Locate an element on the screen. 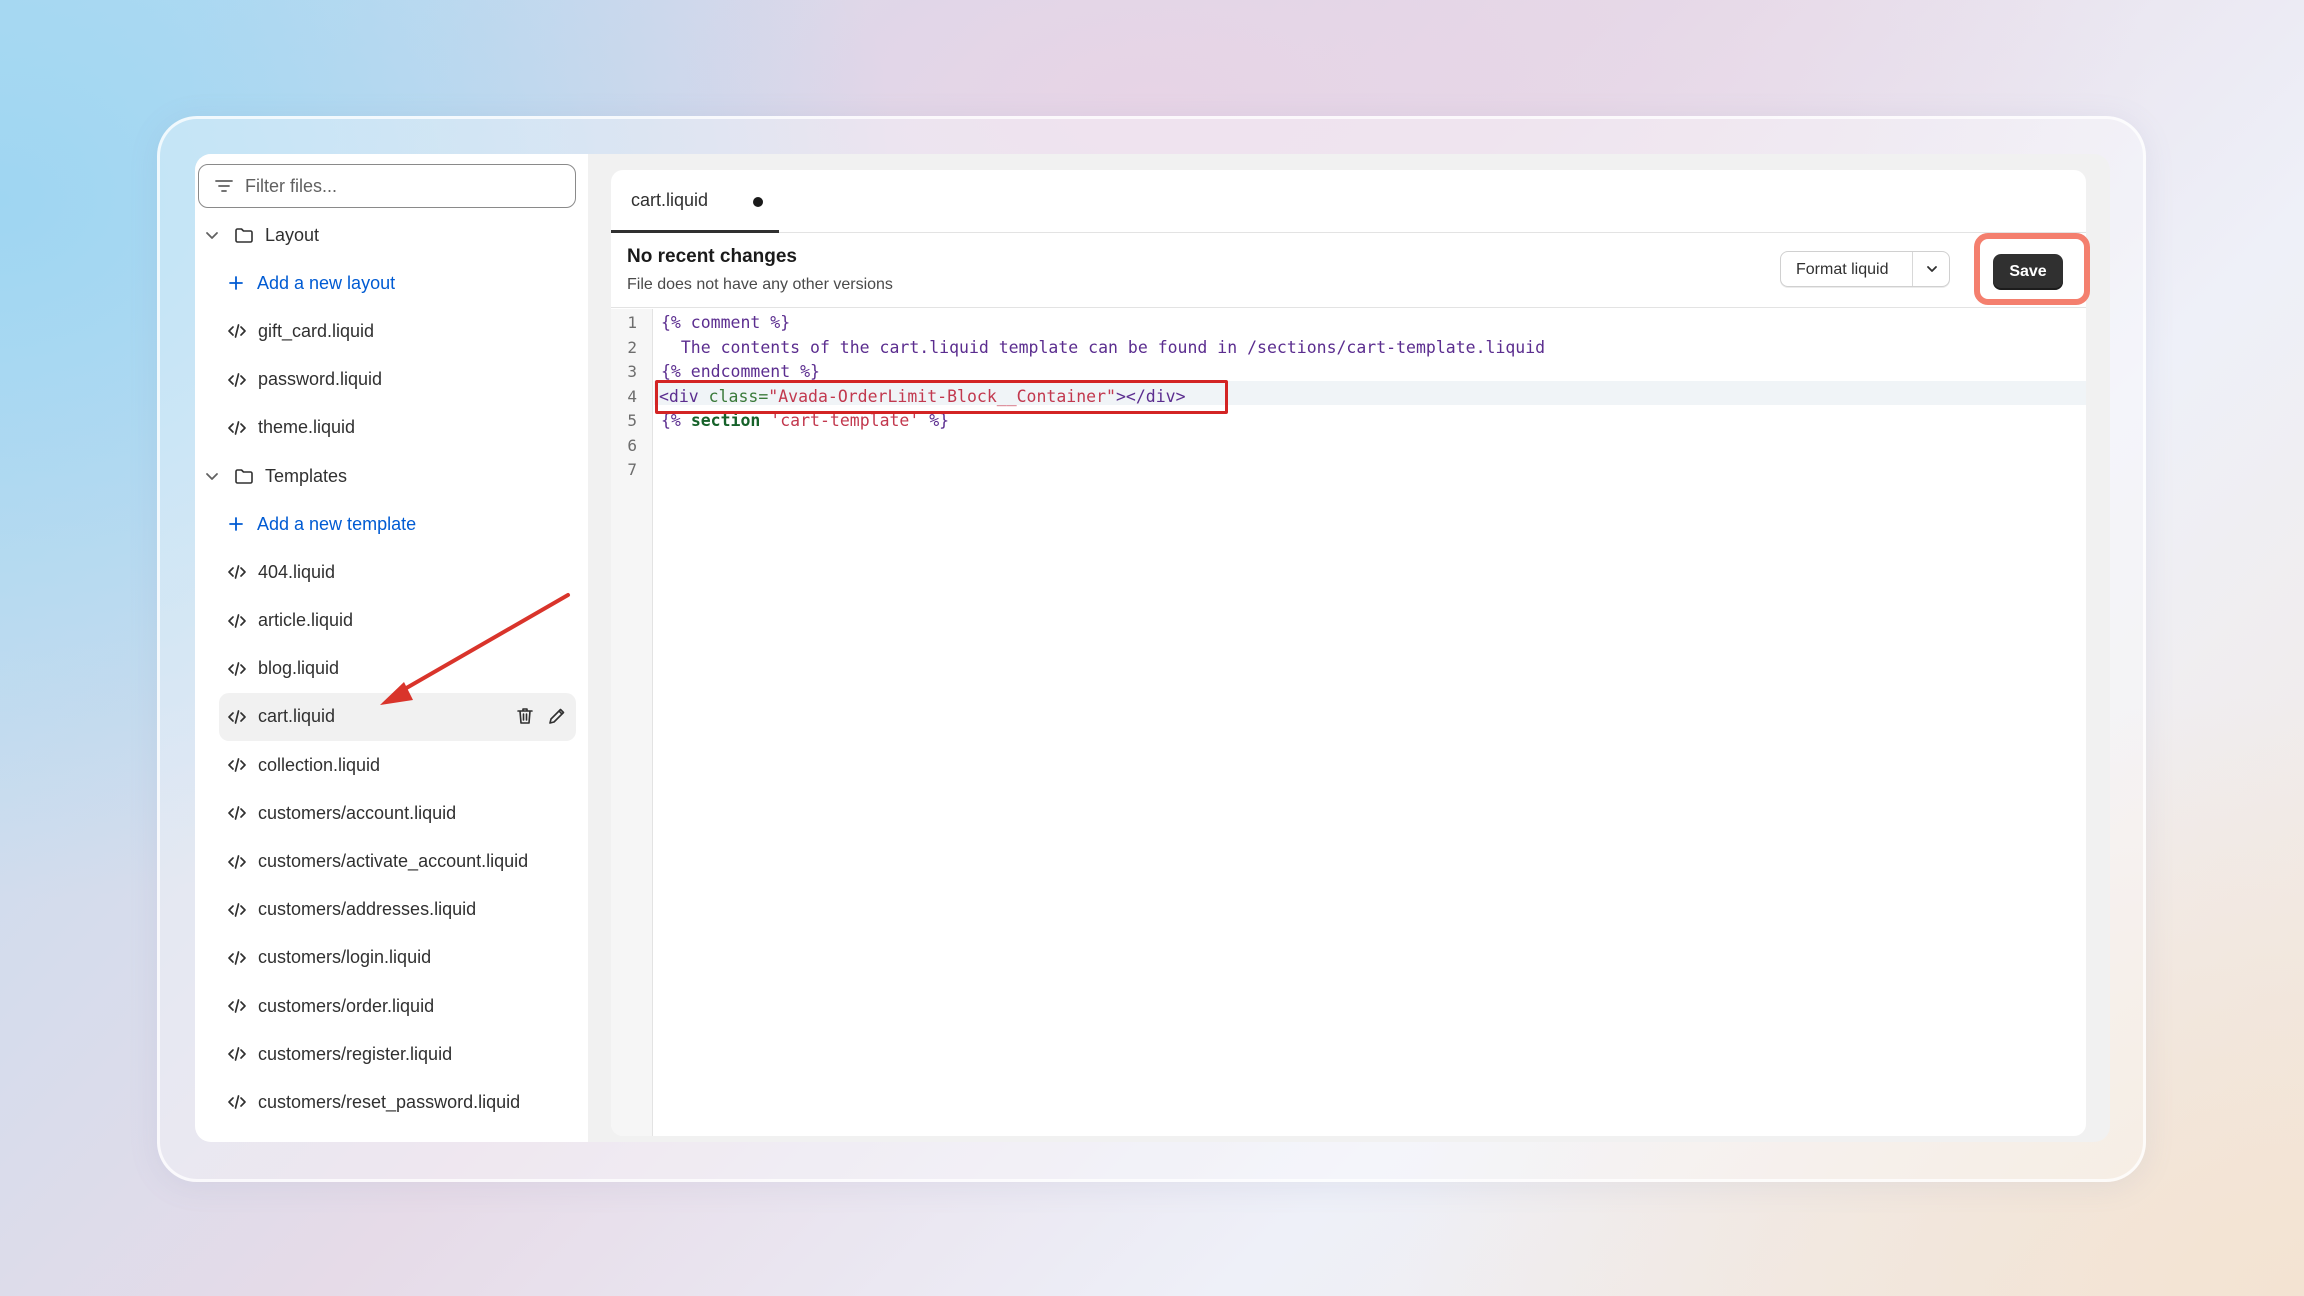 This screenshot has height=1296, width=2304. line-number: 7 is located at coordinates (632, 469).